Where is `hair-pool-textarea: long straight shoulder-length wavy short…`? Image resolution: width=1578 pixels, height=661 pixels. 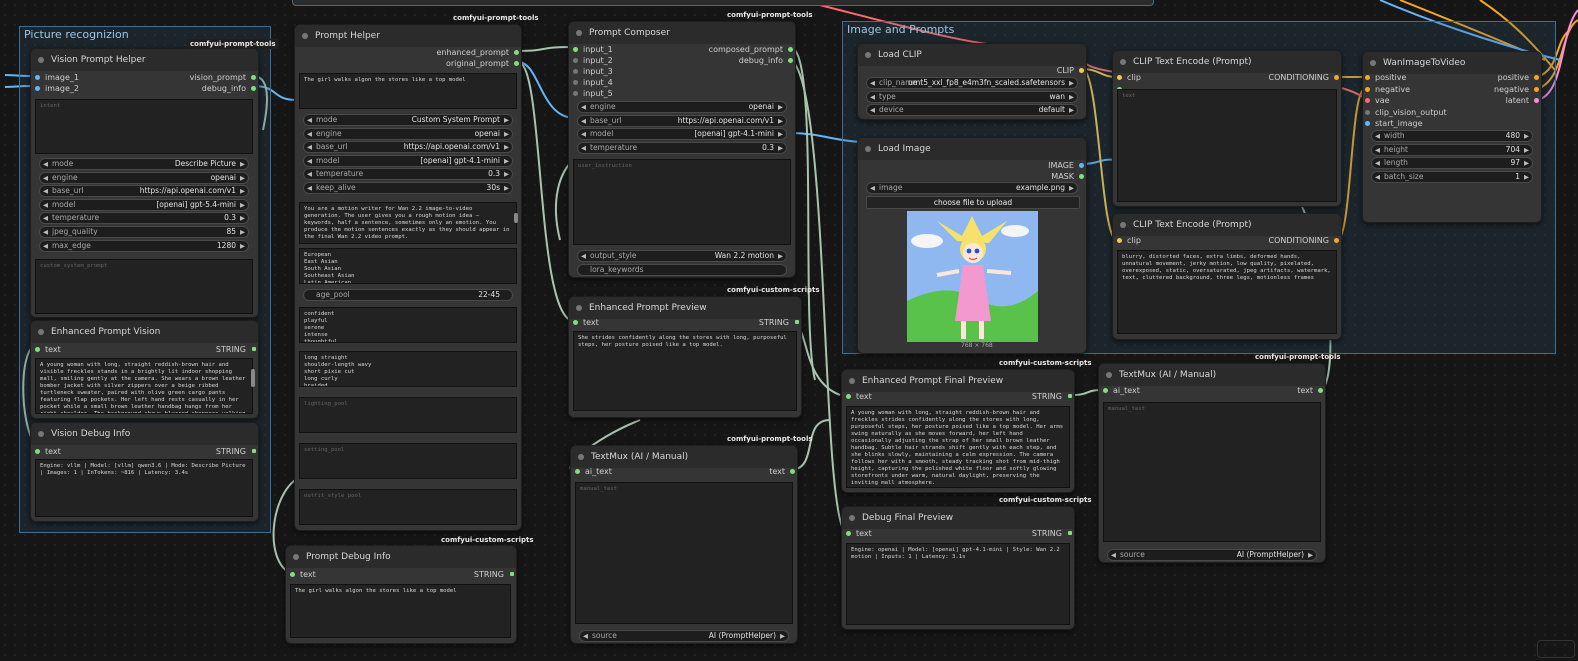 hair-pool-textarea: long straight shoulder-length wavy short… is located at coordinates (408, 369).